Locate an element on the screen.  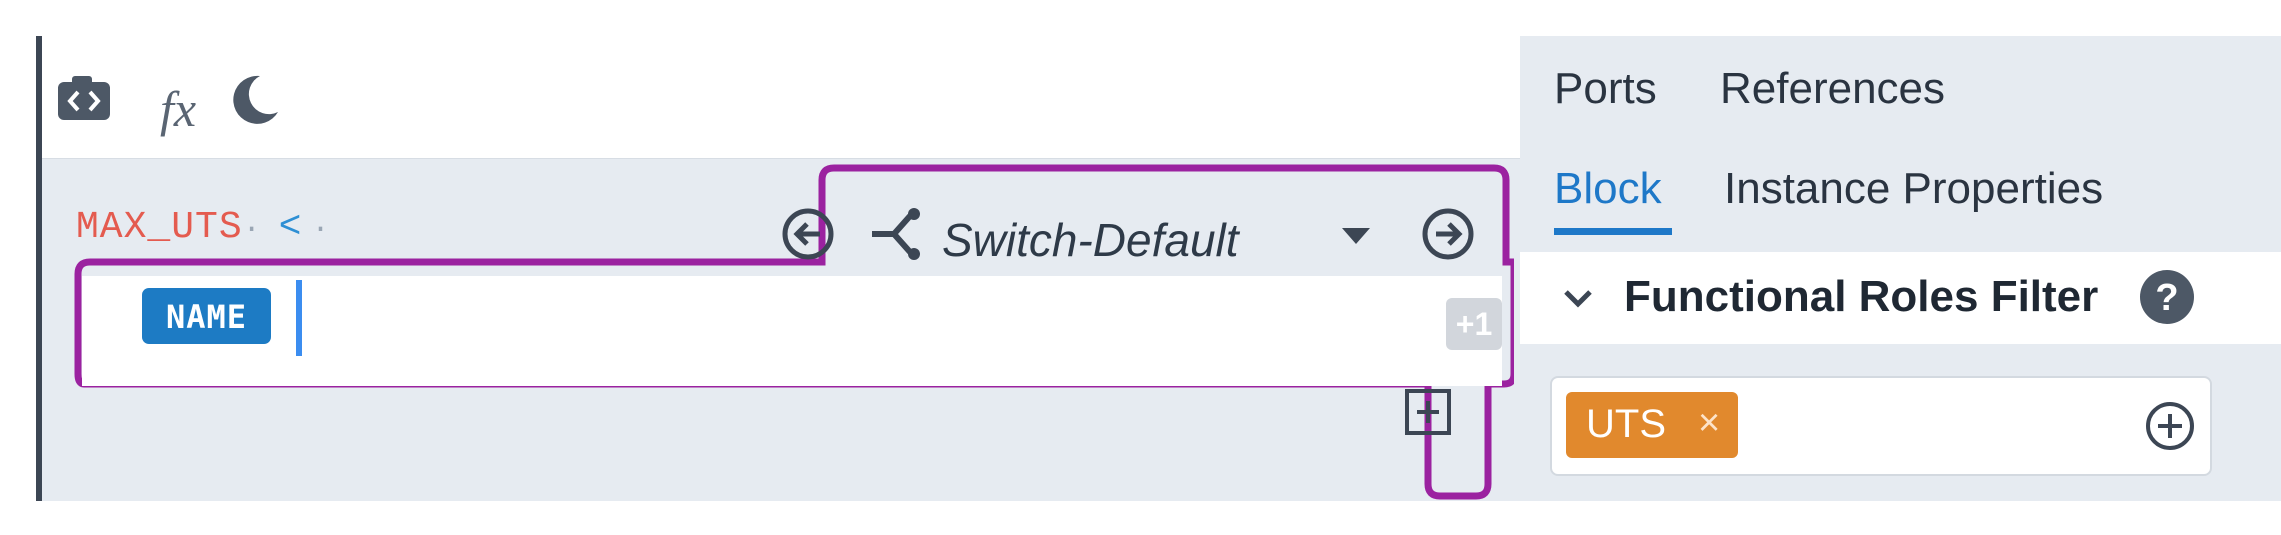
switch-branch-icon is located at coordinates (896, 234).